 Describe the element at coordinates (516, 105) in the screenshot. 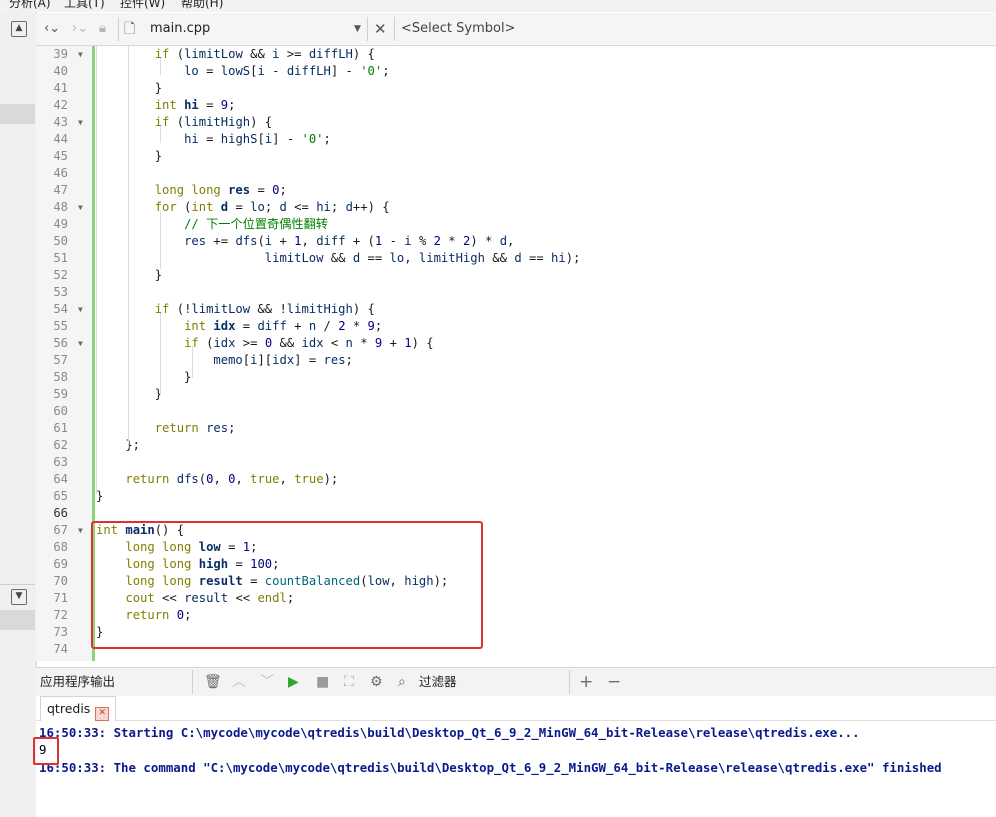

I see `code-line: 42 int hi = 9;` at that location.